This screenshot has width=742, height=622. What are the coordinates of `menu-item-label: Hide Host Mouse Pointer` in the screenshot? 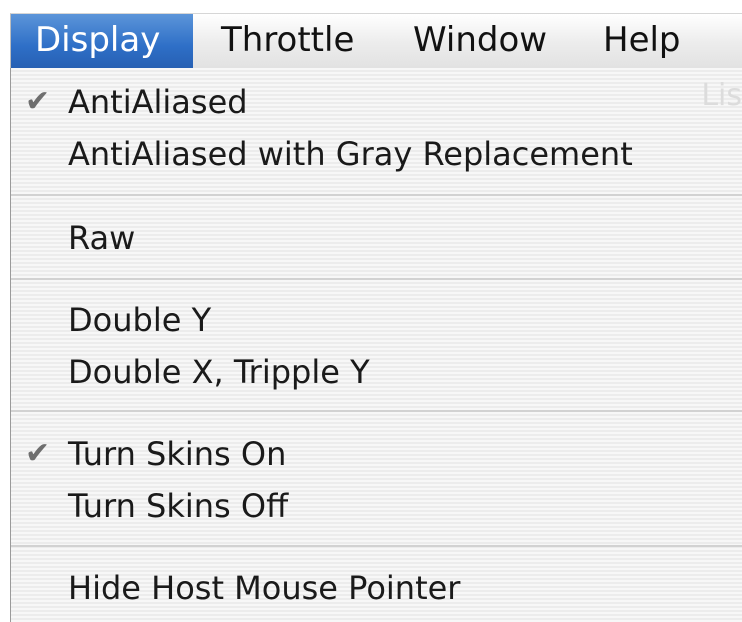 It's located at (264, 588).